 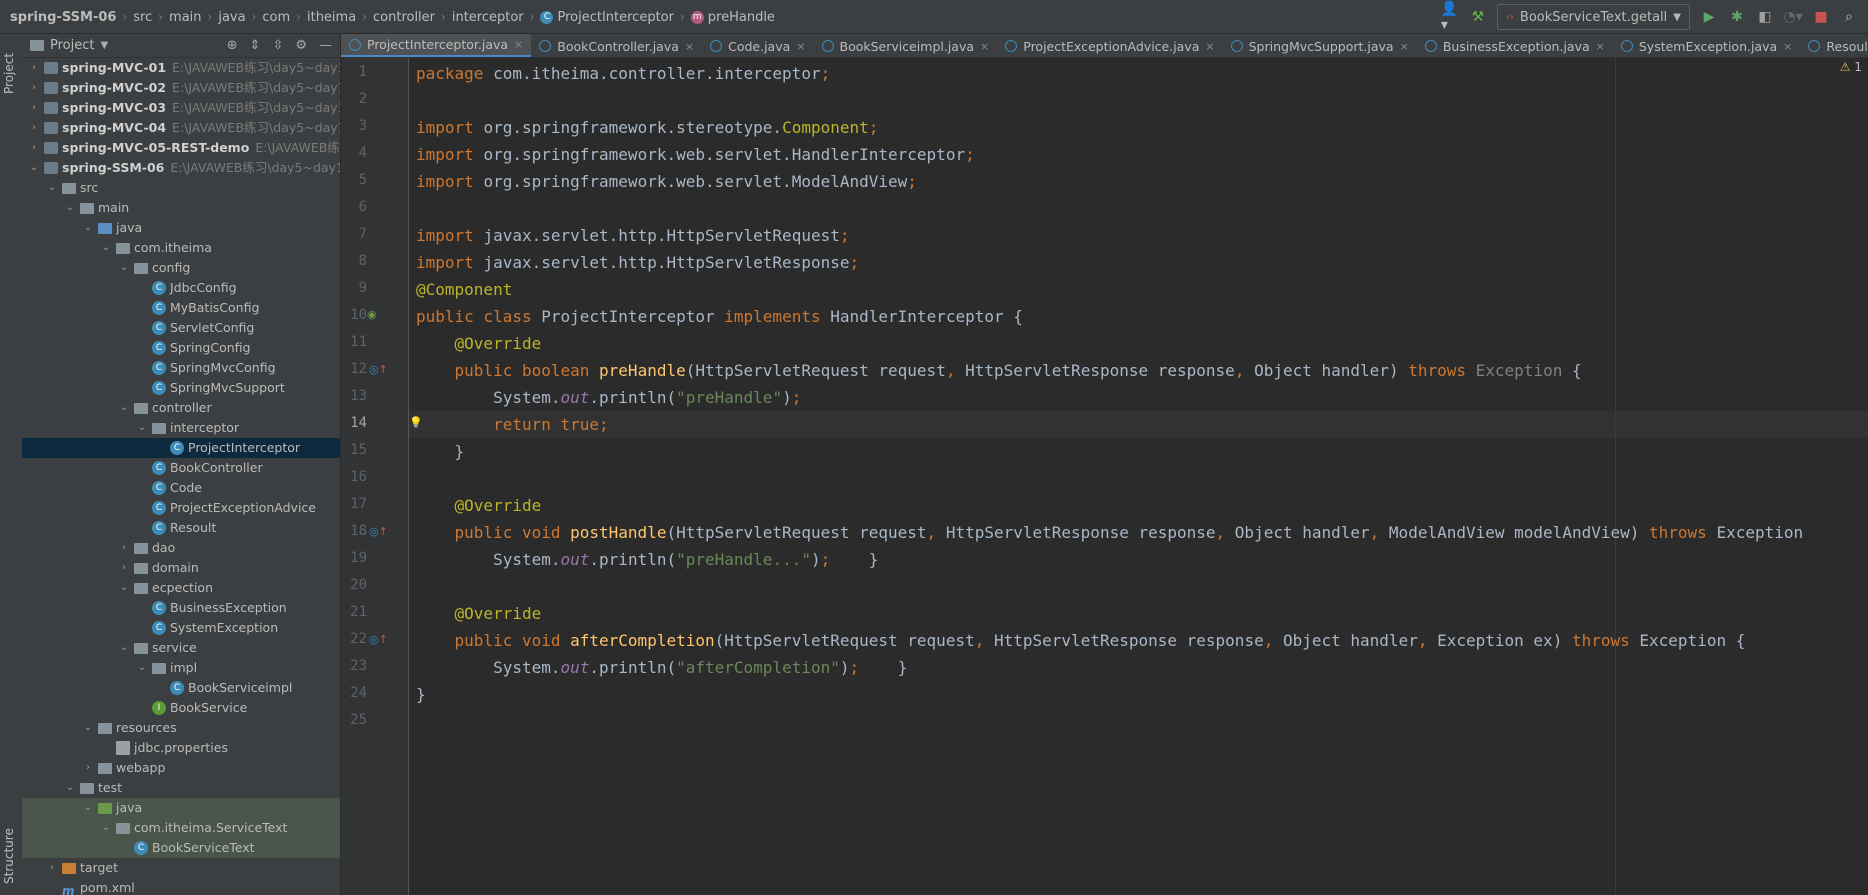 What do you see at coordinates (436, 45) in the screenshot?
I see `editor-tab: ProjectInterceptor.java ×` at bounding box center [436, 45].